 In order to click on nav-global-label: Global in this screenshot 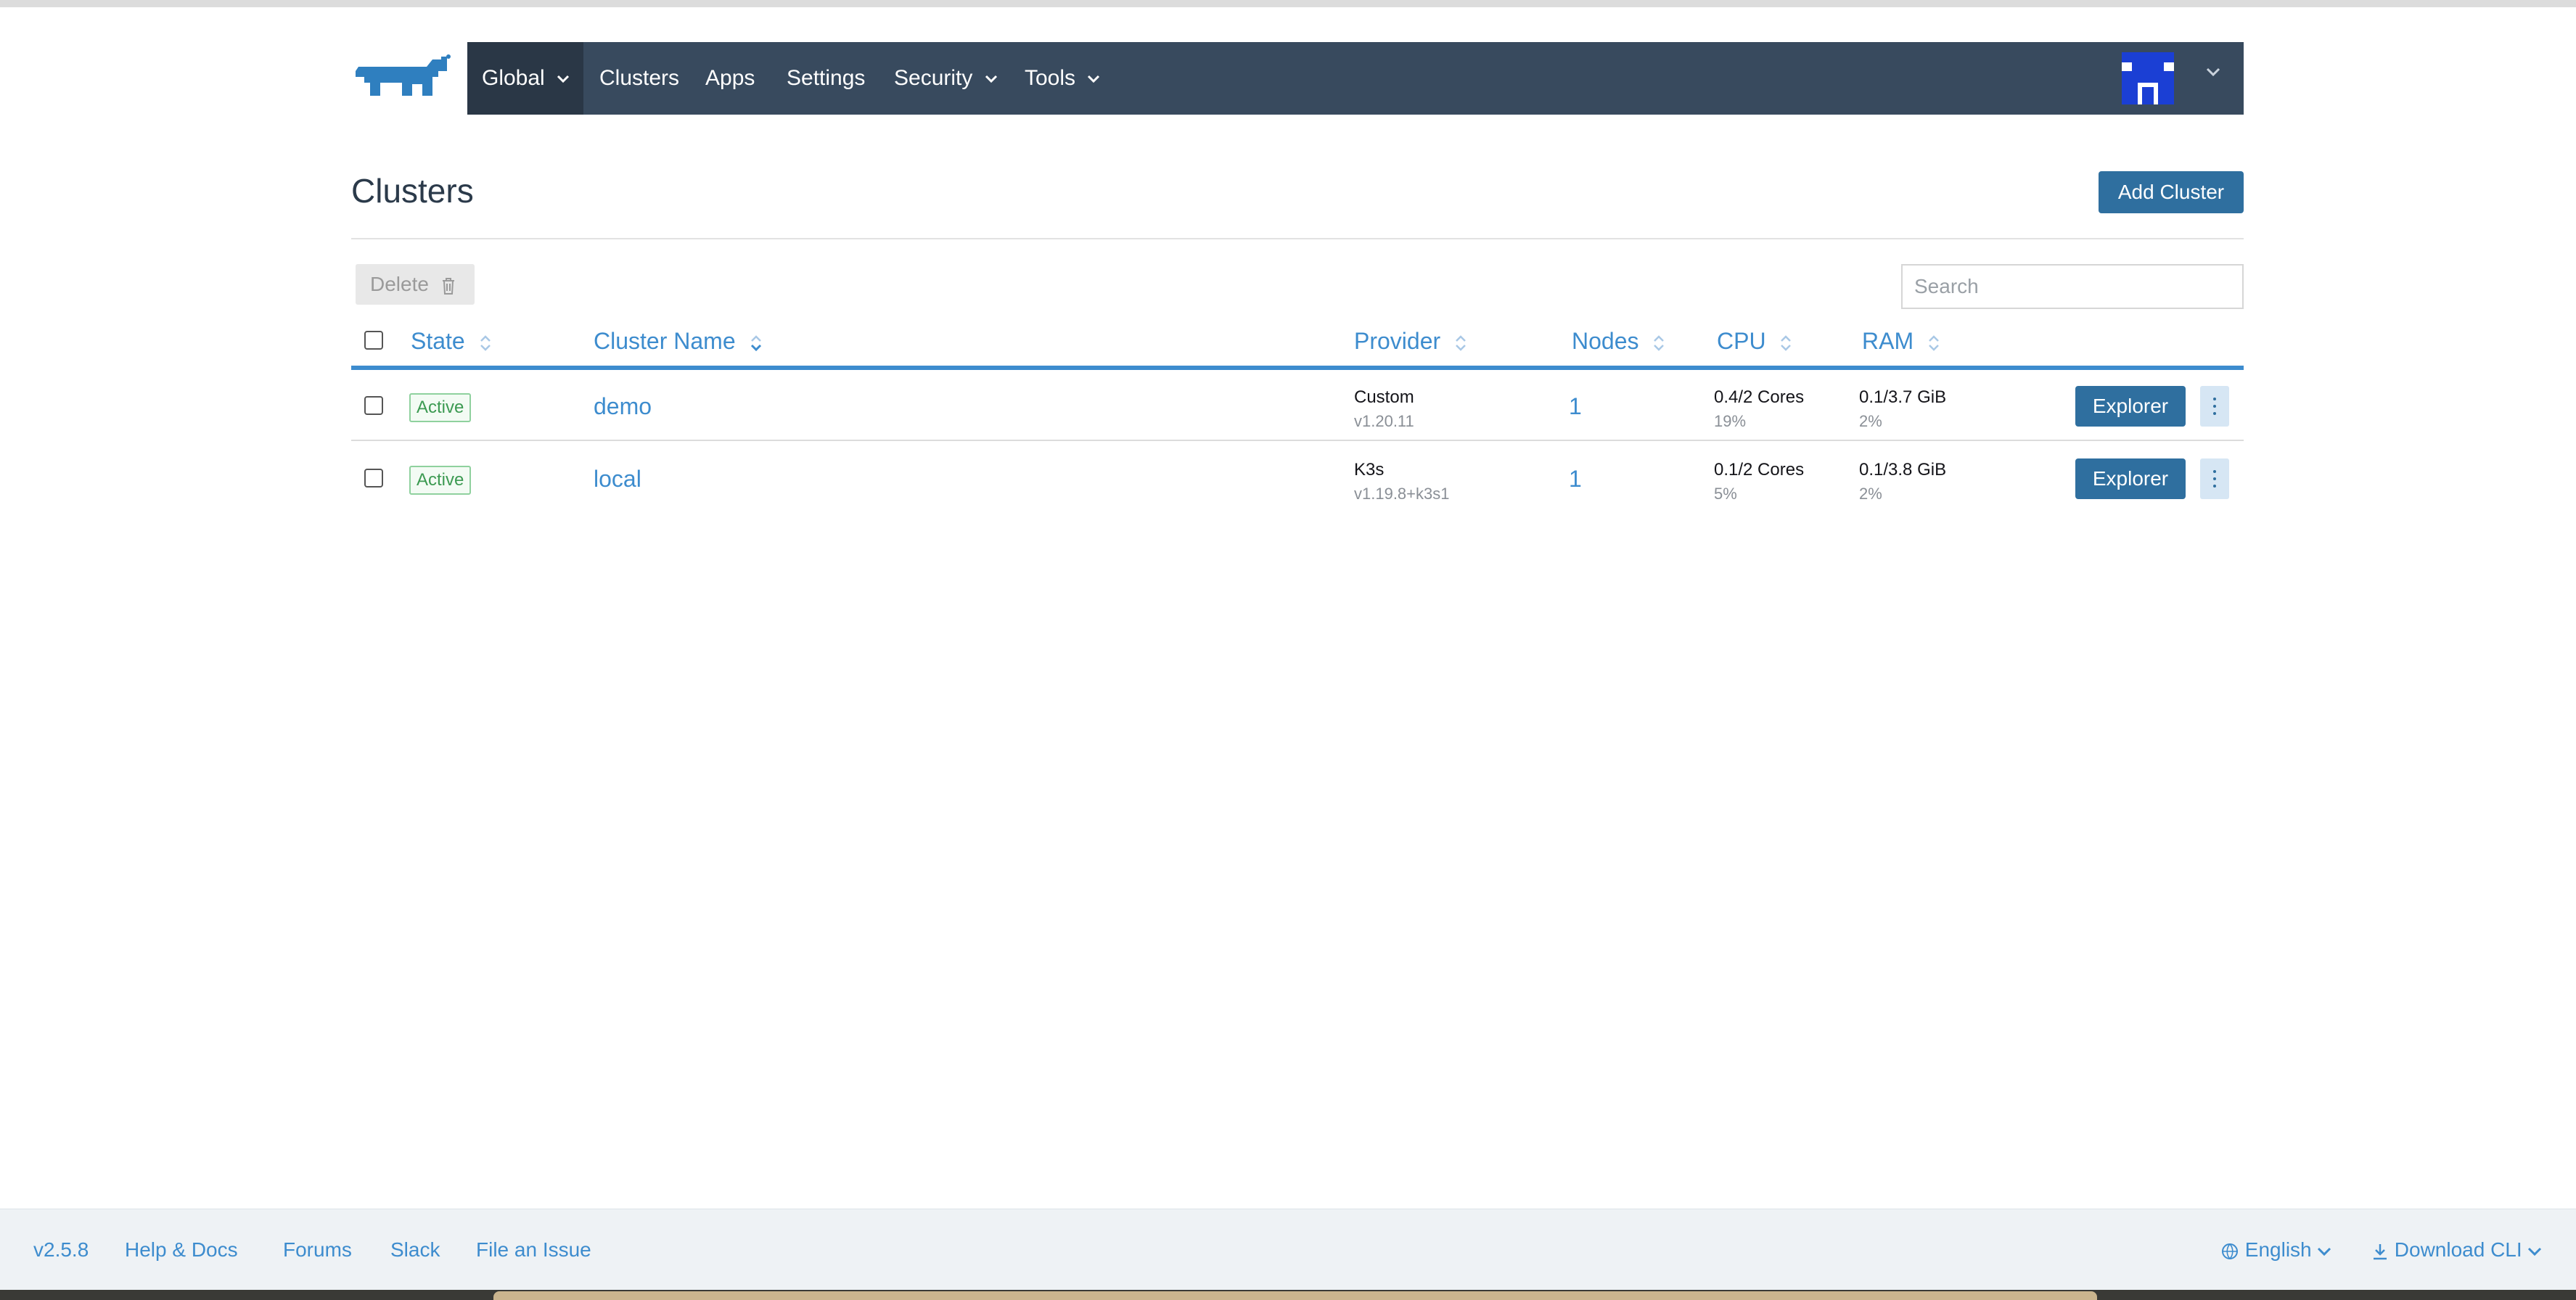, I will do `click(513, 78)`.